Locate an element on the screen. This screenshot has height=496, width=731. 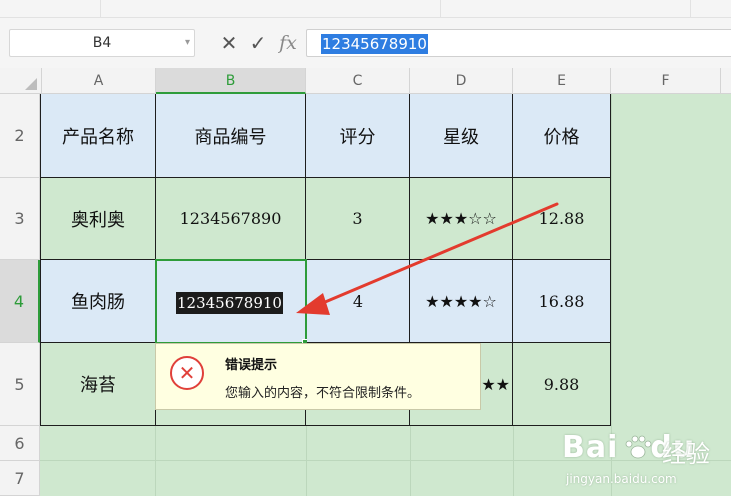
annotation-arrow-head is located at coordinates (313, 304).